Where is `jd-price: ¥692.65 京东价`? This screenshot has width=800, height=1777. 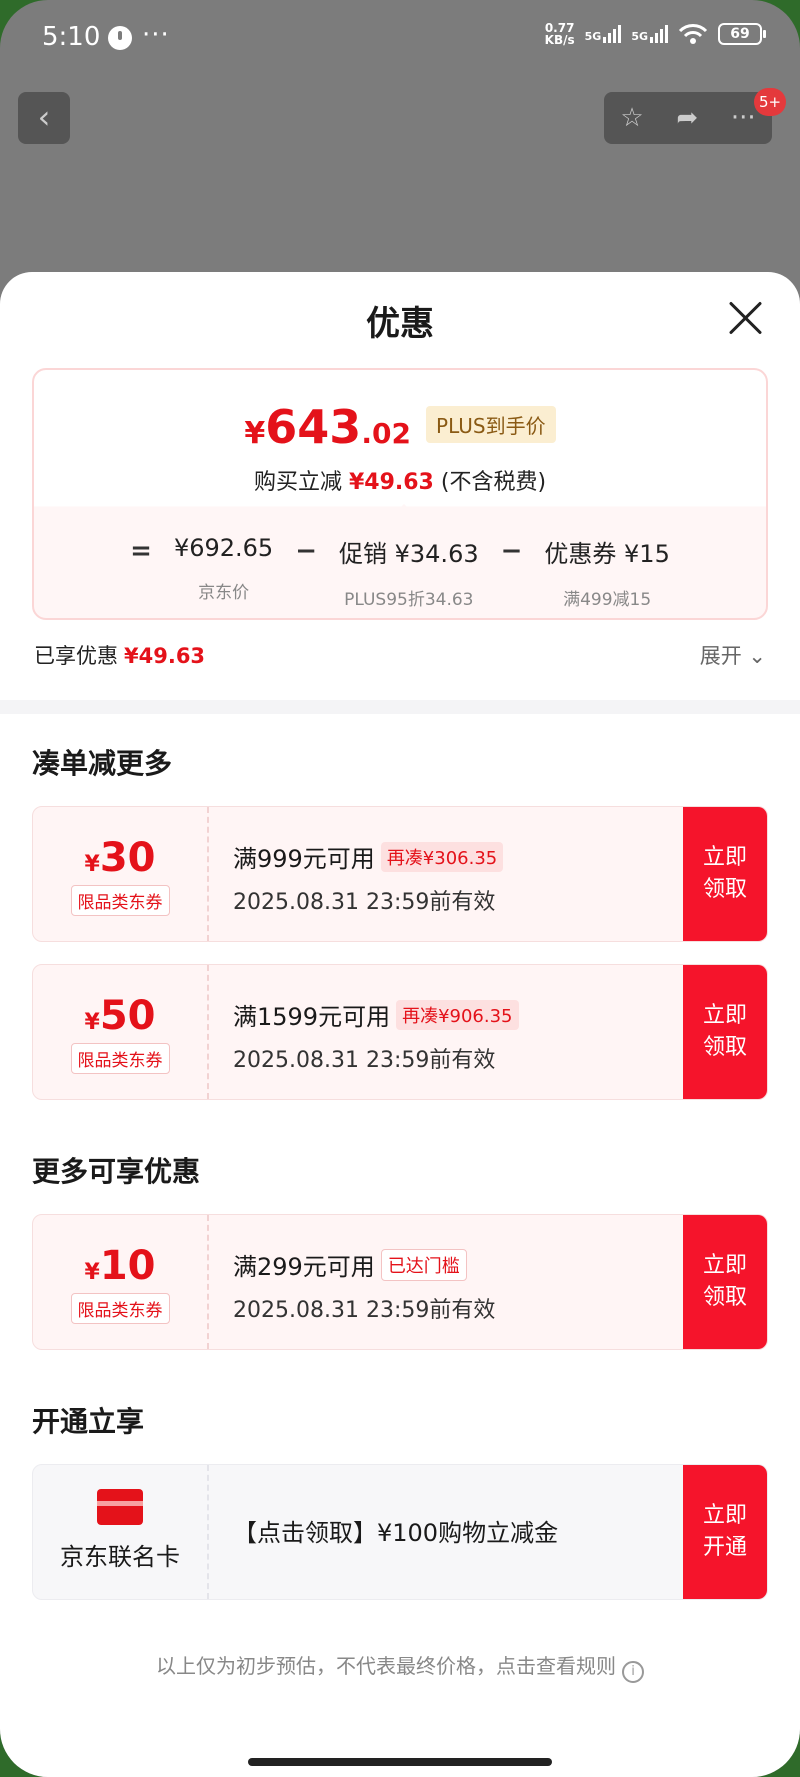
jd-price: ¥692.65 京东价 is located at coordinates (223, 568).